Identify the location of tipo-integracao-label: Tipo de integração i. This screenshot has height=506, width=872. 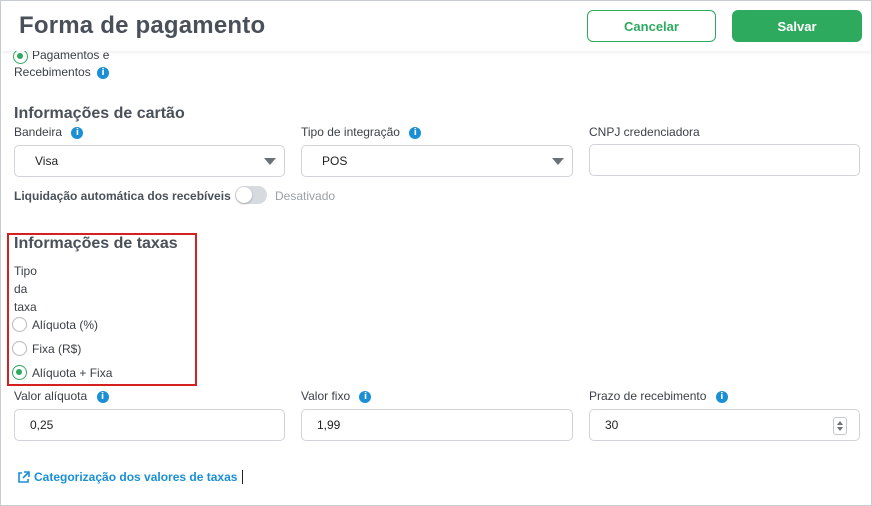
(361, 132).